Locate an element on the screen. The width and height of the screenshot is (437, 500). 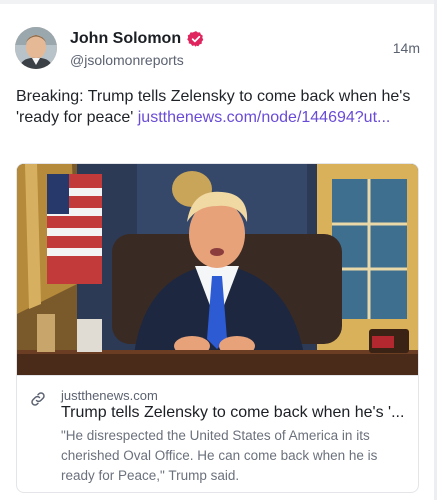
post-timestamp: 14m is located at coordinates (406, 48).